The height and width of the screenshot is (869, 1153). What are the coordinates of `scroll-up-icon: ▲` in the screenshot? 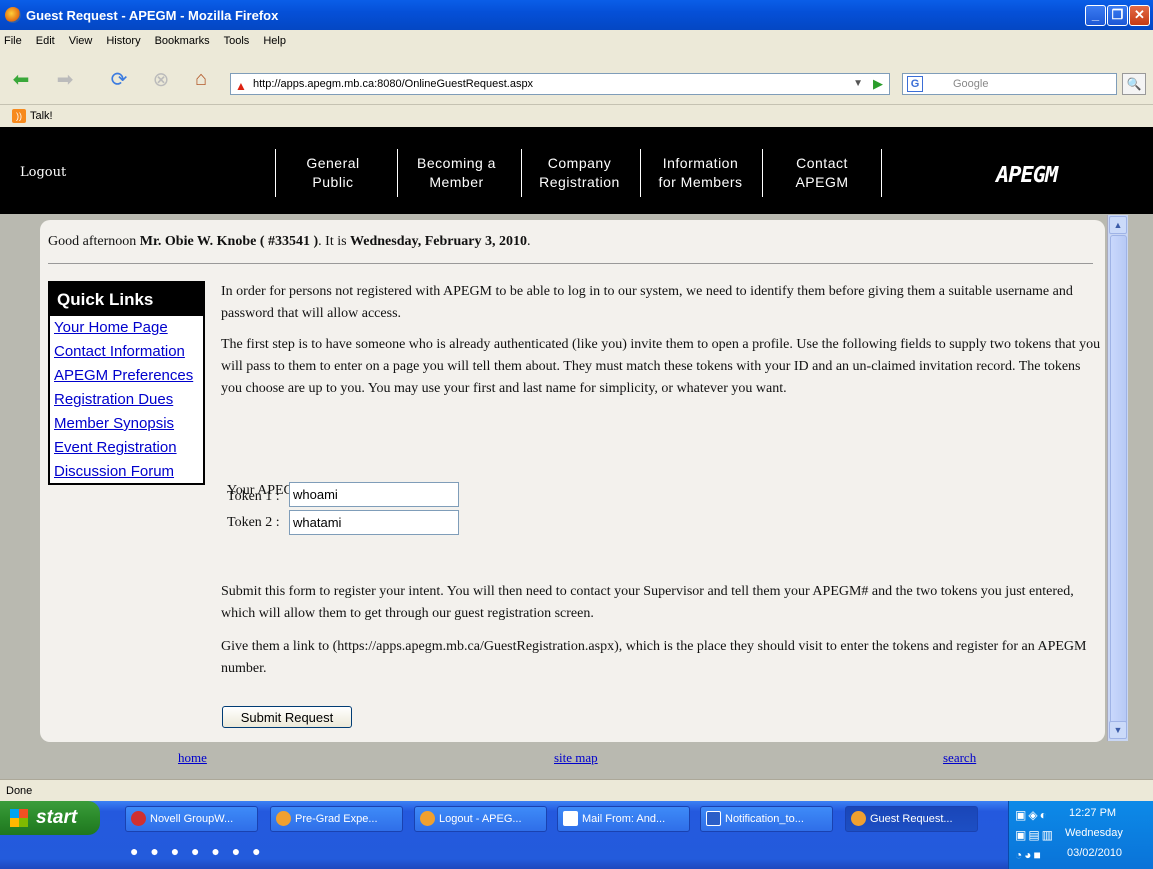 It's located at (1118, 225).